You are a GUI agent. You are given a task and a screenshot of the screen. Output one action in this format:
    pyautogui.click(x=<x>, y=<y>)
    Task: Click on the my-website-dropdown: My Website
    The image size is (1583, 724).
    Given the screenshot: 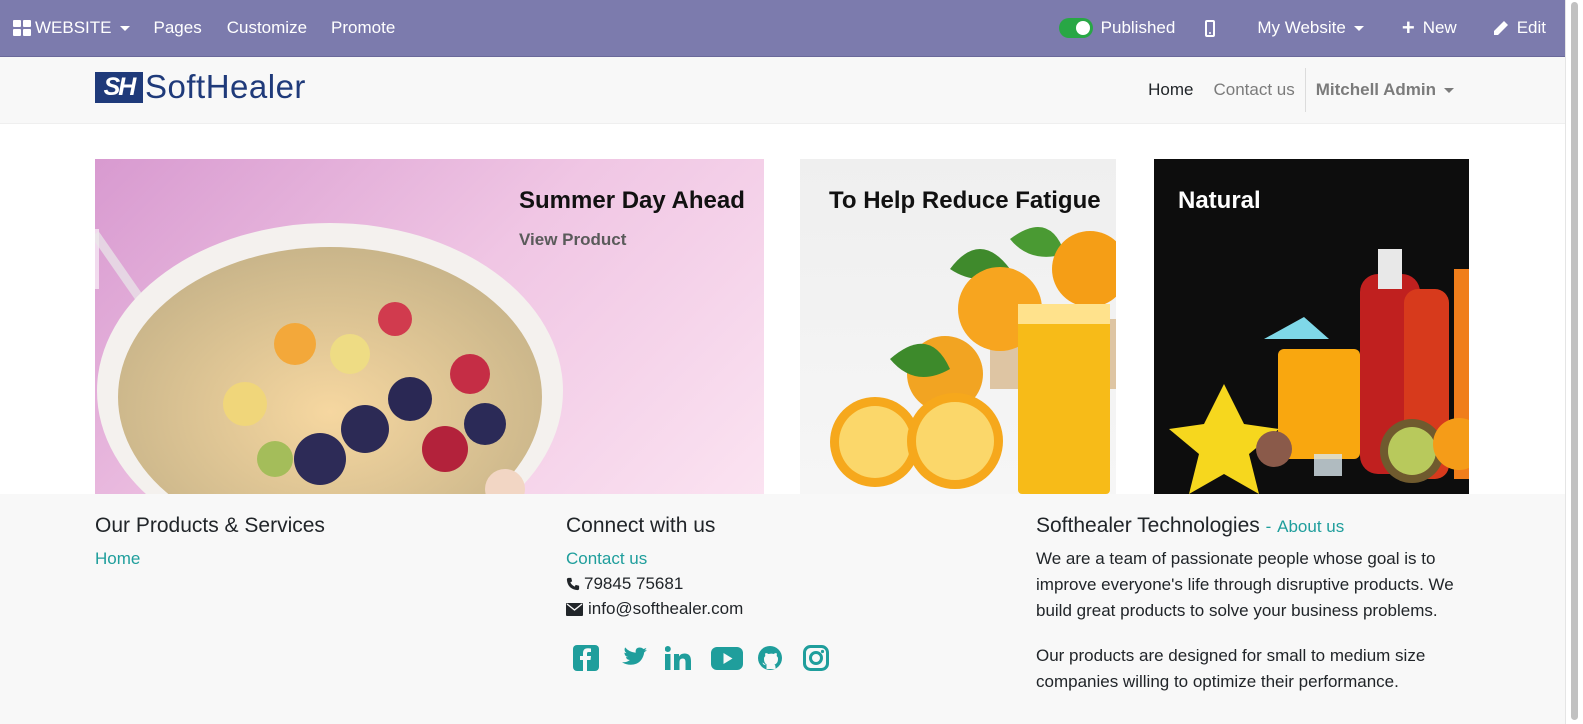 What is the action you would take?
    pyautogui.click(x=1310, y=28)
    